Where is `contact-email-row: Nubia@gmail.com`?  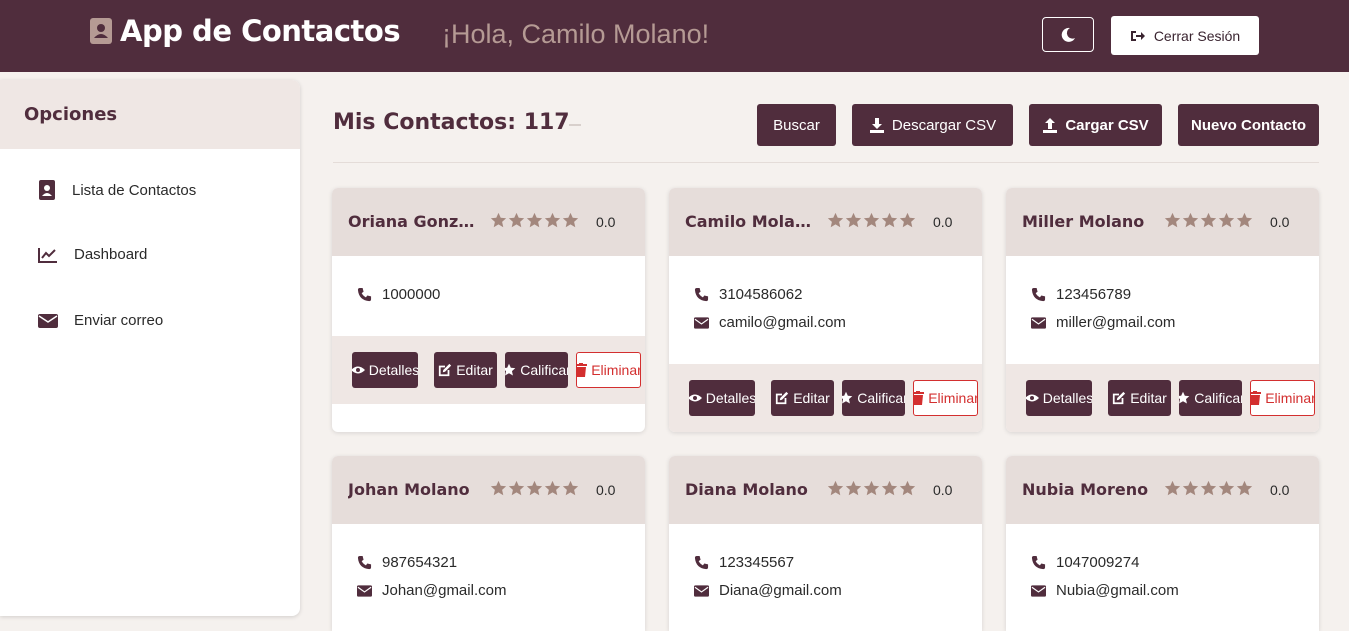 contact-email-row: Nubia@gmail.com is located at coordinates (1105, 590).